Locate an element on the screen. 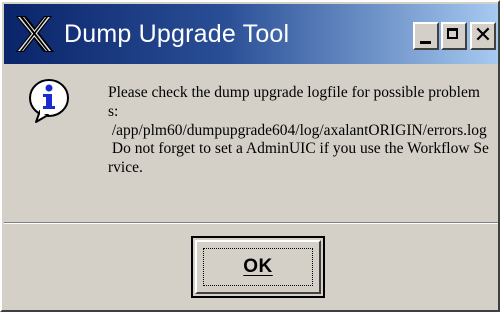 The image size is (500, 312). x-window-icon is located at coordinates (35, 34).